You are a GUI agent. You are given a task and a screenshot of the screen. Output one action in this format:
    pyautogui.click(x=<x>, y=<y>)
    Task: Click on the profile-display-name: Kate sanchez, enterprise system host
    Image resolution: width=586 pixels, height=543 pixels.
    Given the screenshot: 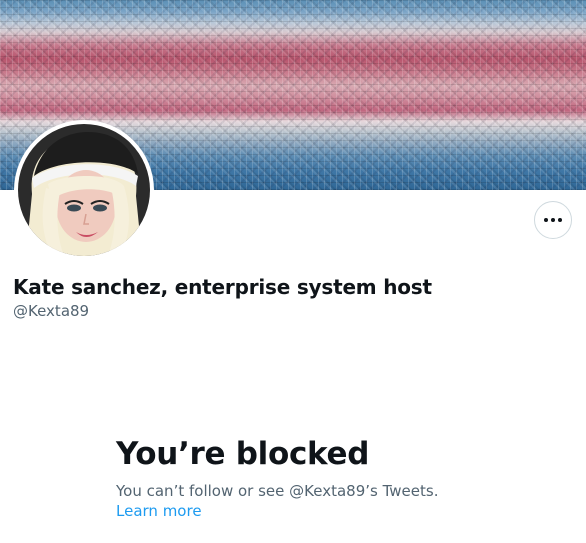 What is the action you would take?
    pyautogui.click(x=222, y=287)
    